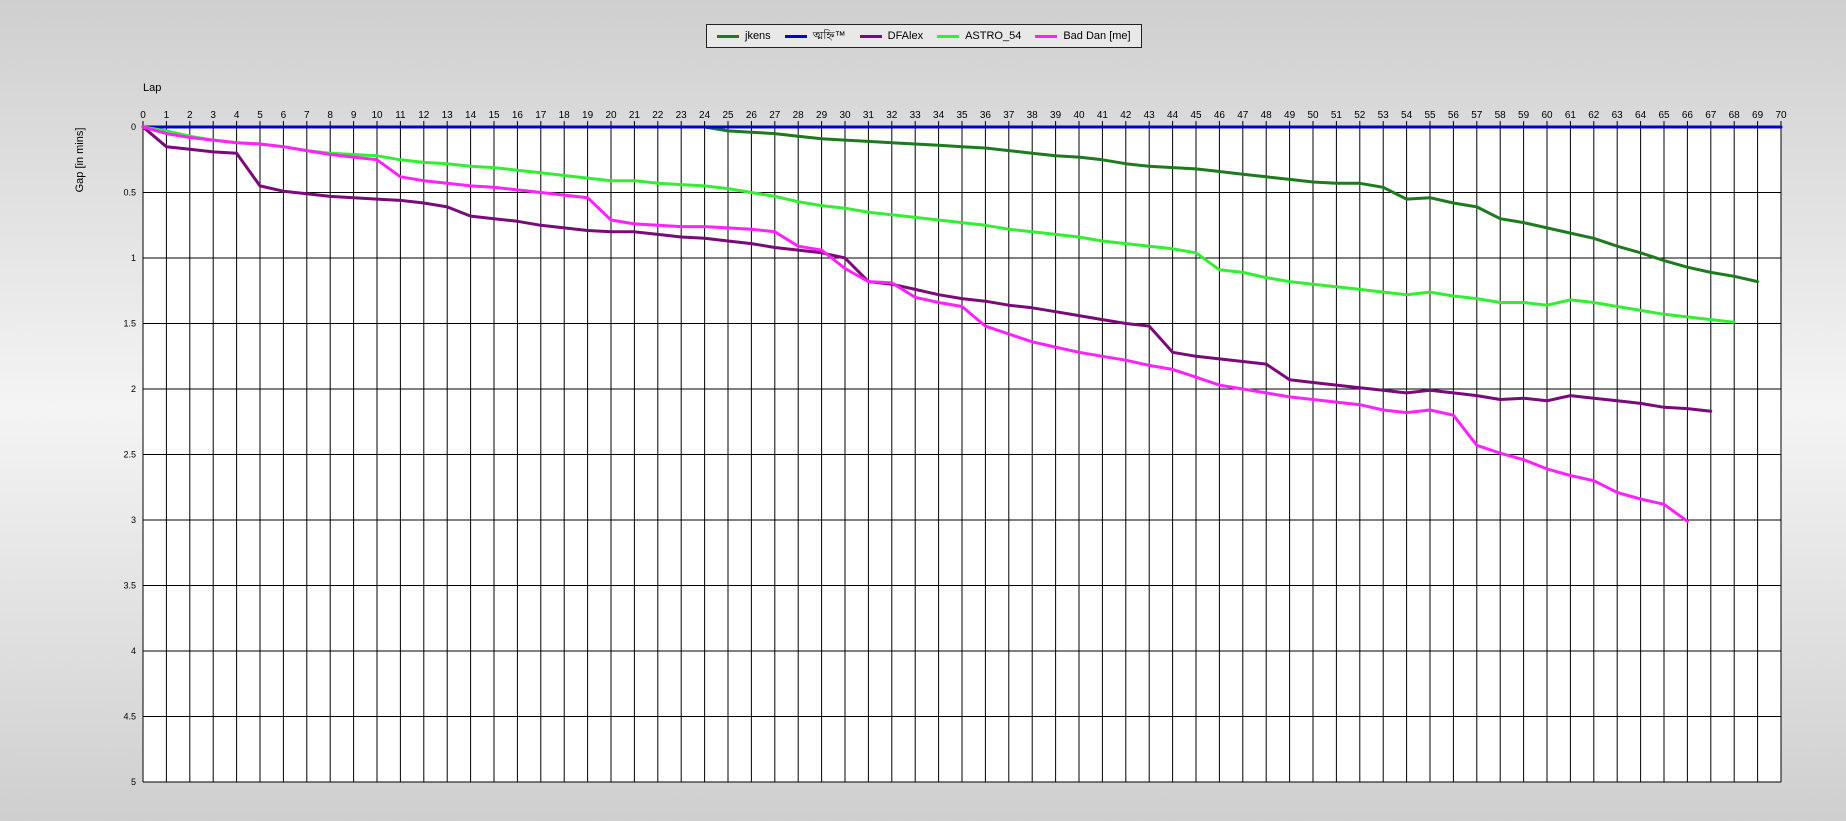  Describe the element at coordinates (565, 115) in the screenshot. I see `x-tick-label: 18` at that location.